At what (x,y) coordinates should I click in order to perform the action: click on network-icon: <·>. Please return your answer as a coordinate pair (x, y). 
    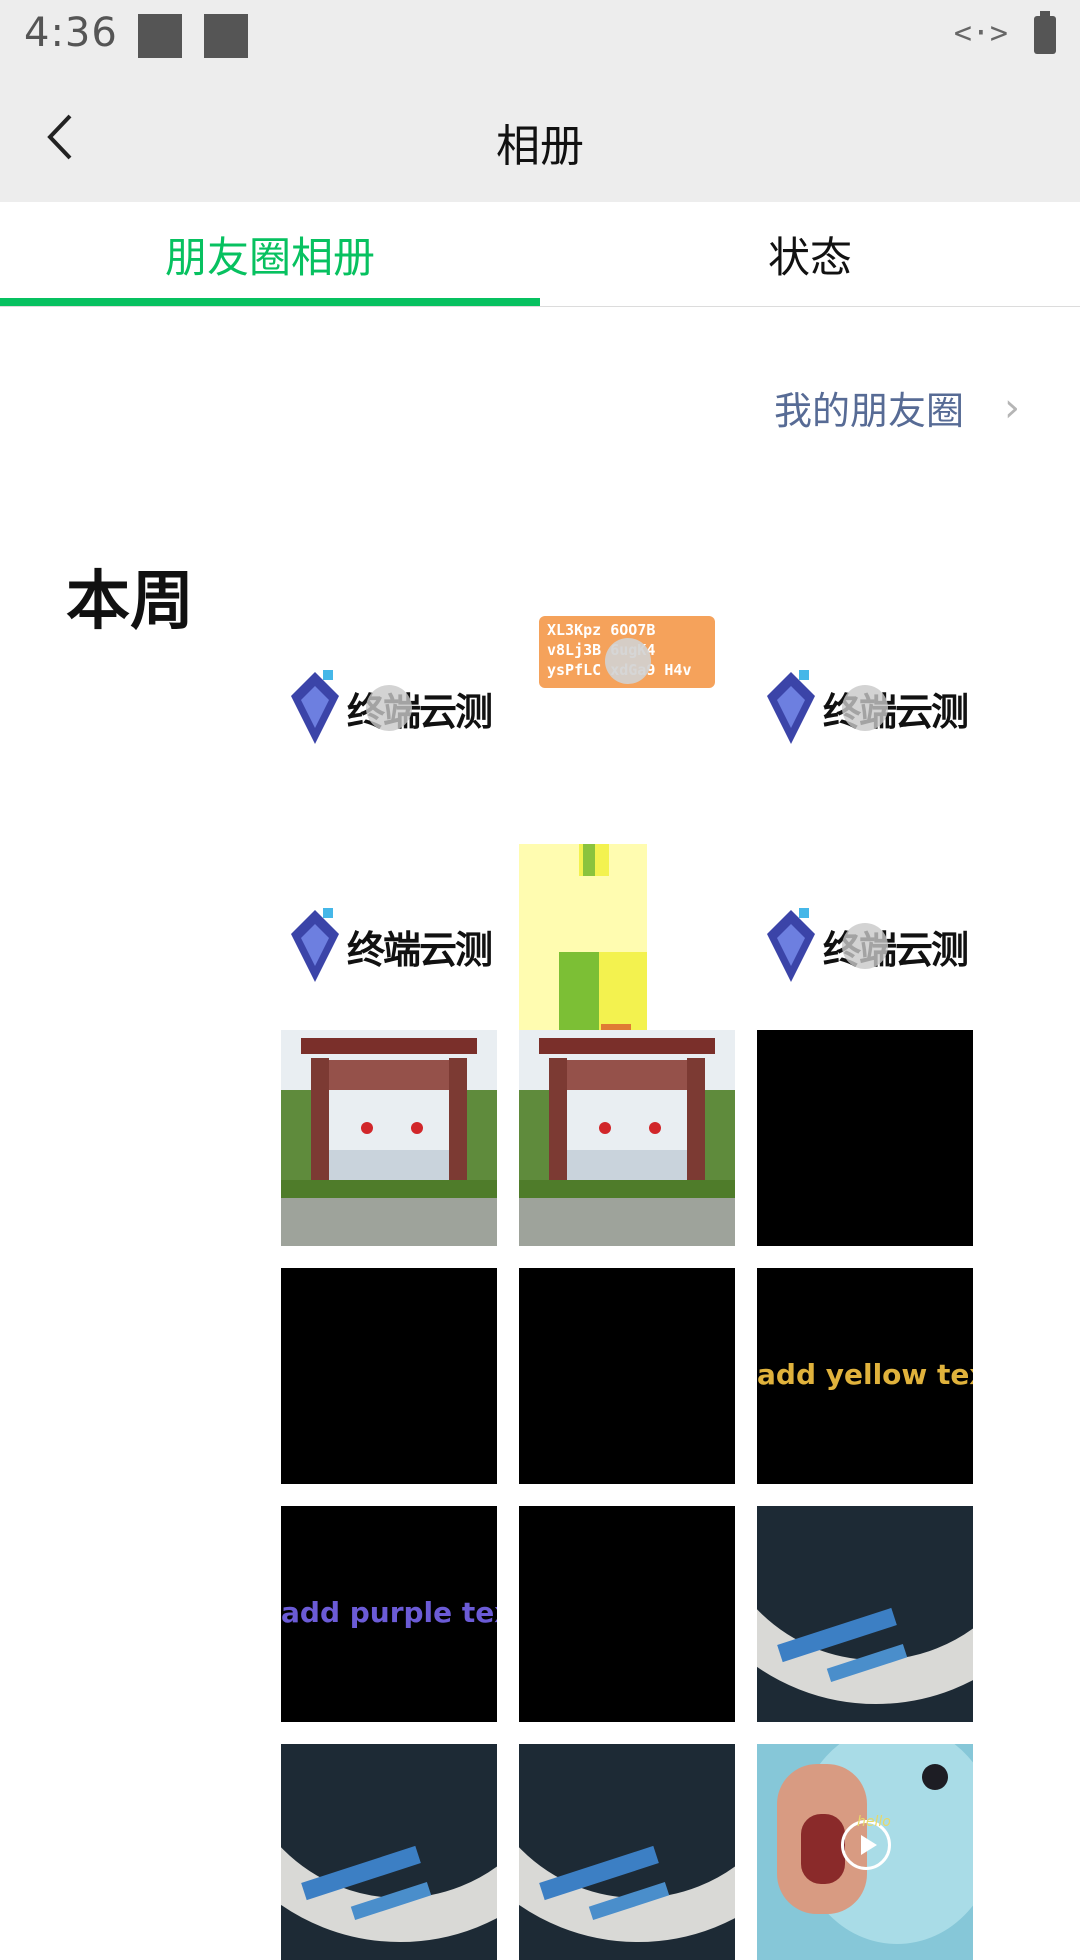
    Looking at the image, I should click on (980, 33).